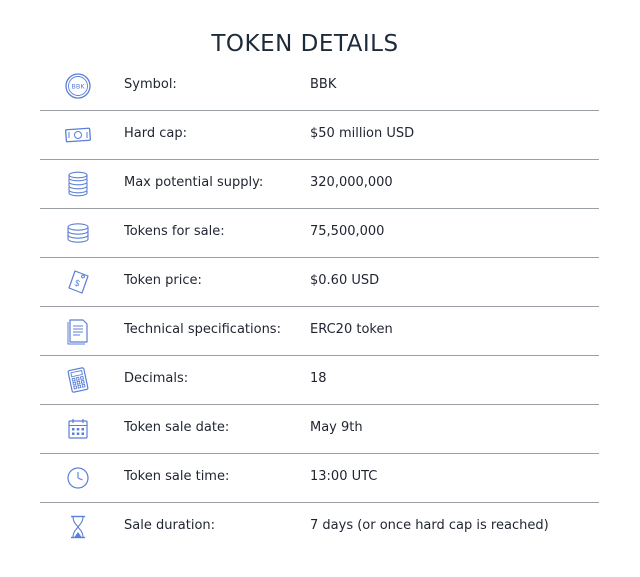  I want to click on token-detail-row-decimals: Decimals: 18, so click(319, 380).